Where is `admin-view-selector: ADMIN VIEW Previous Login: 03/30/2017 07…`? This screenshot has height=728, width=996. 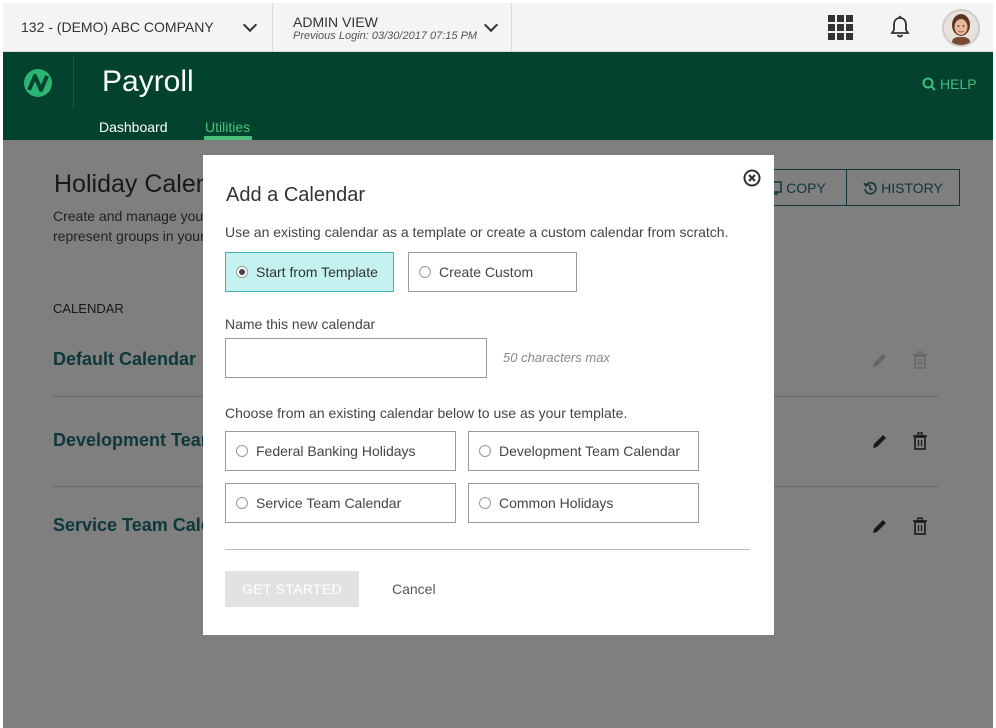 admin-view-selector: ADMIN VIEW Previous Login: 03/30/2017 07… is located at coordinates (393, 27).